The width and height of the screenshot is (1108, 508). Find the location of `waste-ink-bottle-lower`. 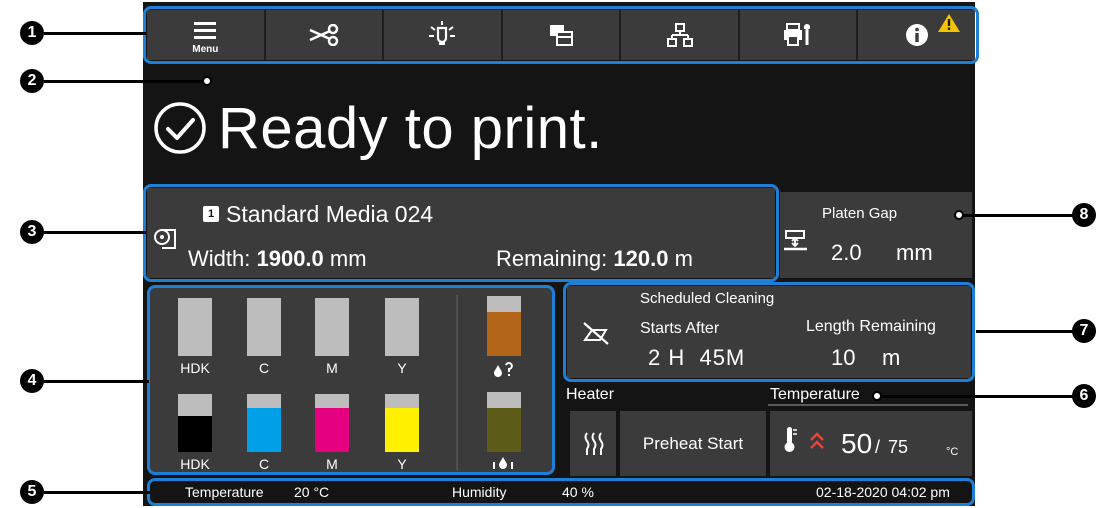

waste-ink-bottle-lower is located at coordinates (504, 422).